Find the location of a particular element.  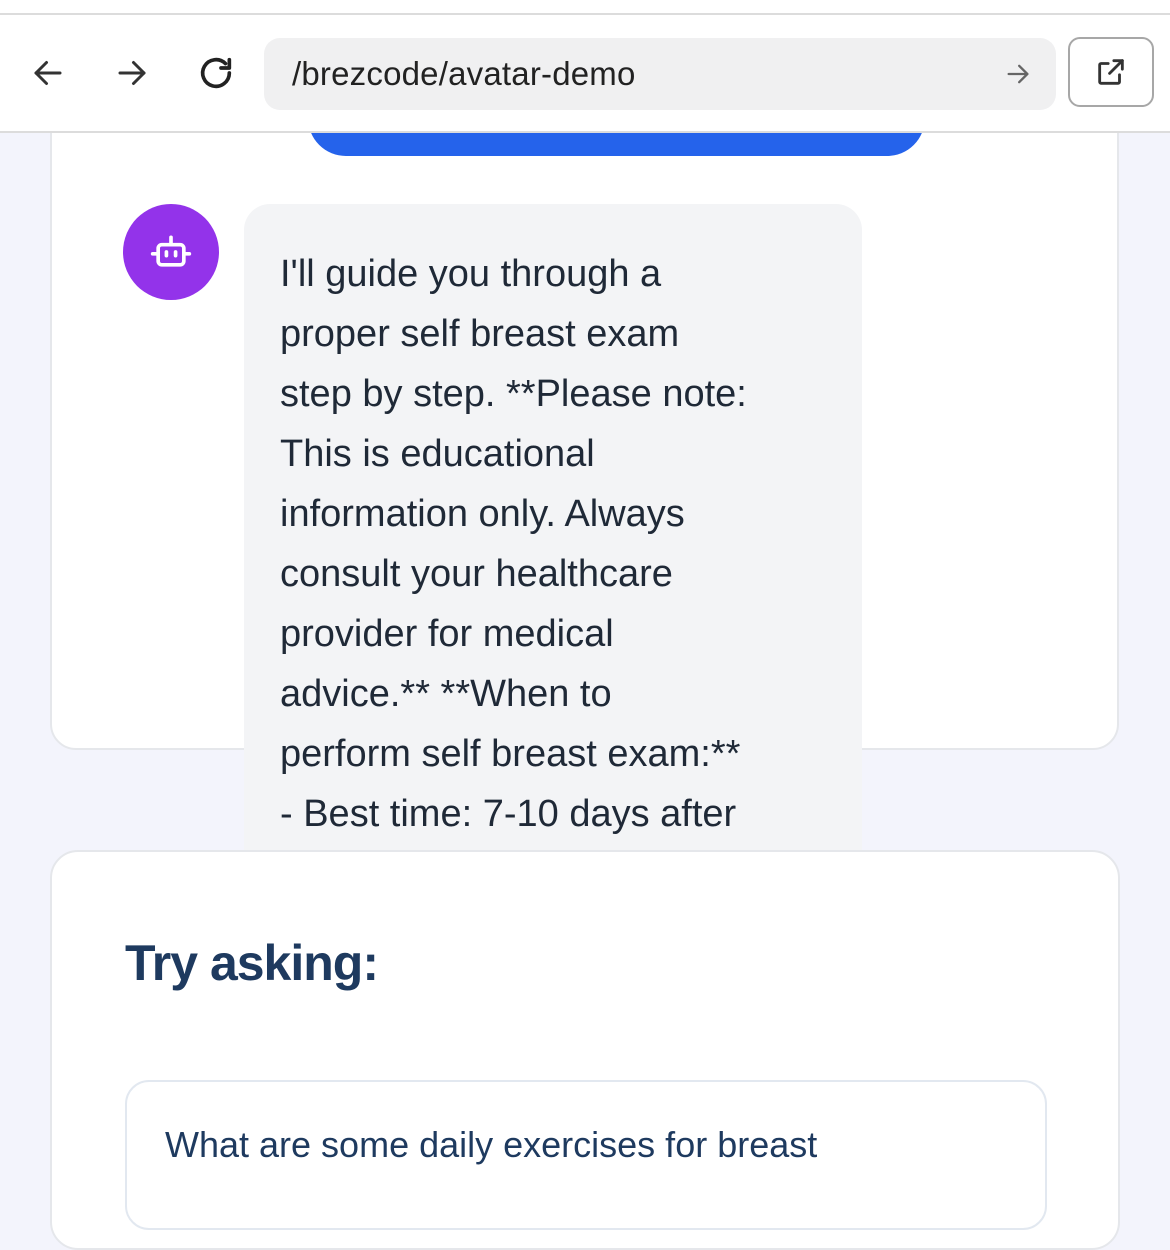

address-bar: /brezcode/avatar-demo is located at coordinates (660, 74).